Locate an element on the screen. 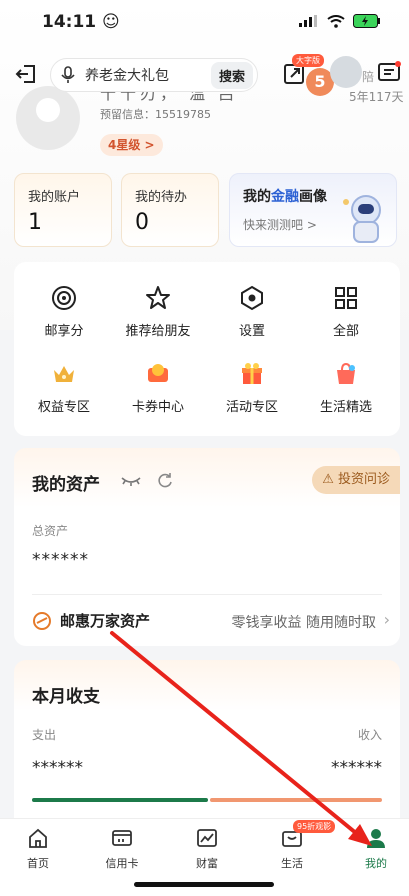 Image resolution: width=409 pixels, height=896 pixels. mh-logo-icon is located at coordinates (42, 620).